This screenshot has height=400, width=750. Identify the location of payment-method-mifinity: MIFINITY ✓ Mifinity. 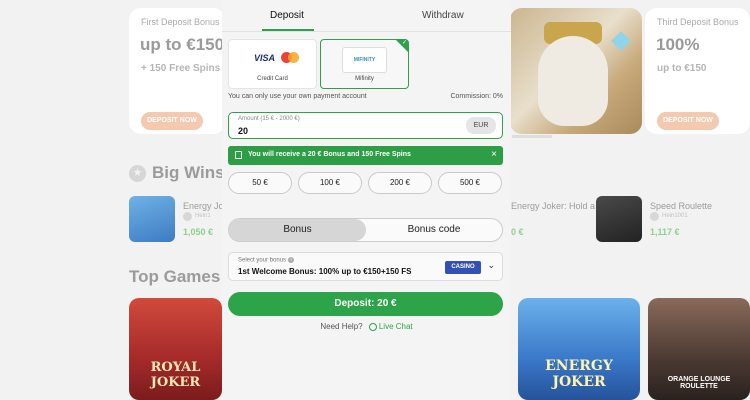
(364, 64).